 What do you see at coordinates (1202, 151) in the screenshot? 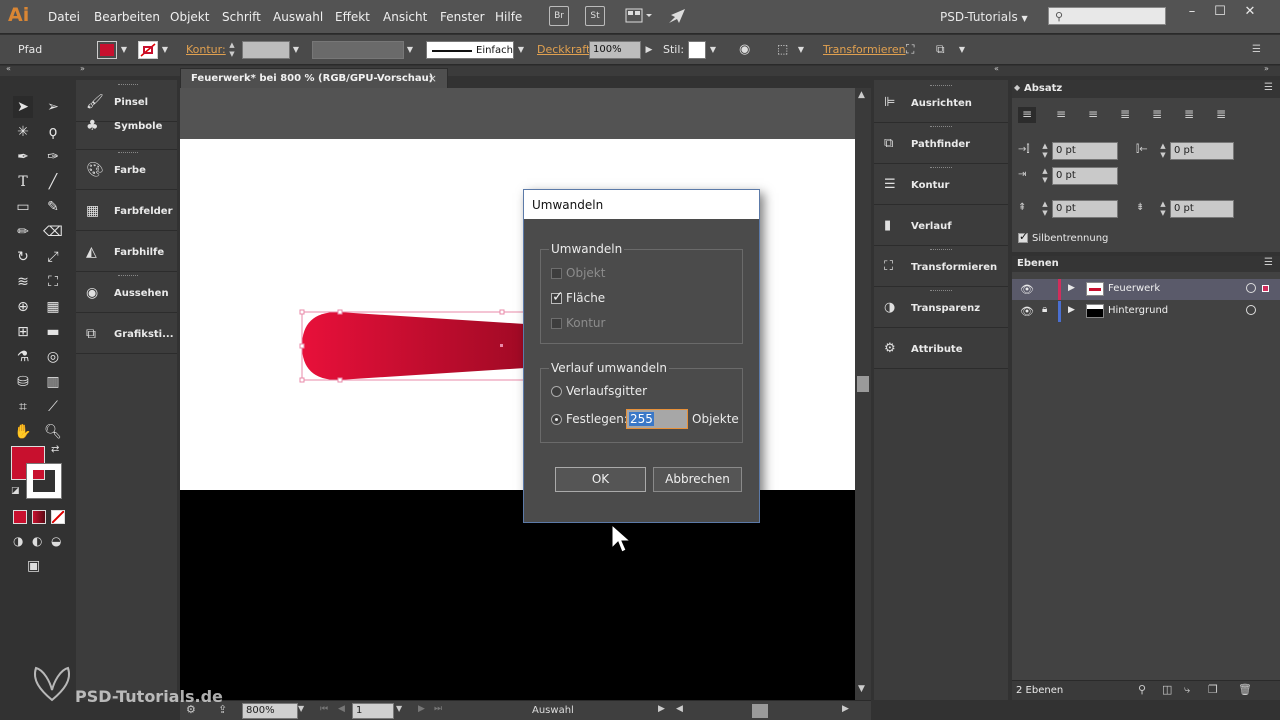
I see `indent-right-input: 0 pt` at bounding box center [1202, 151].